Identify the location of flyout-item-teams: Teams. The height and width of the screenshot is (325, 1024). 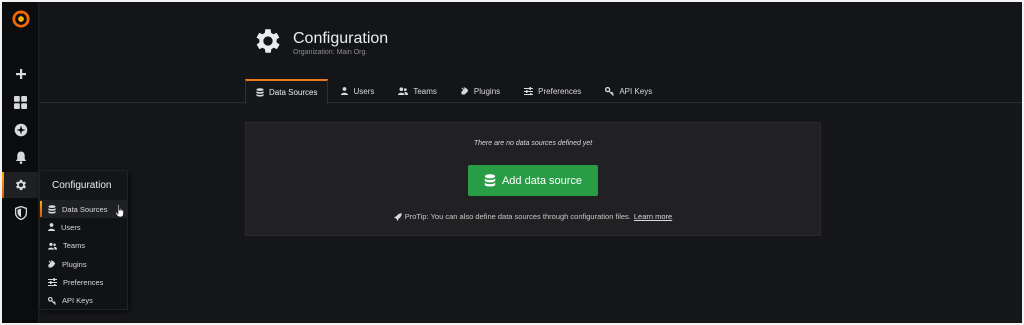
(83, 246).